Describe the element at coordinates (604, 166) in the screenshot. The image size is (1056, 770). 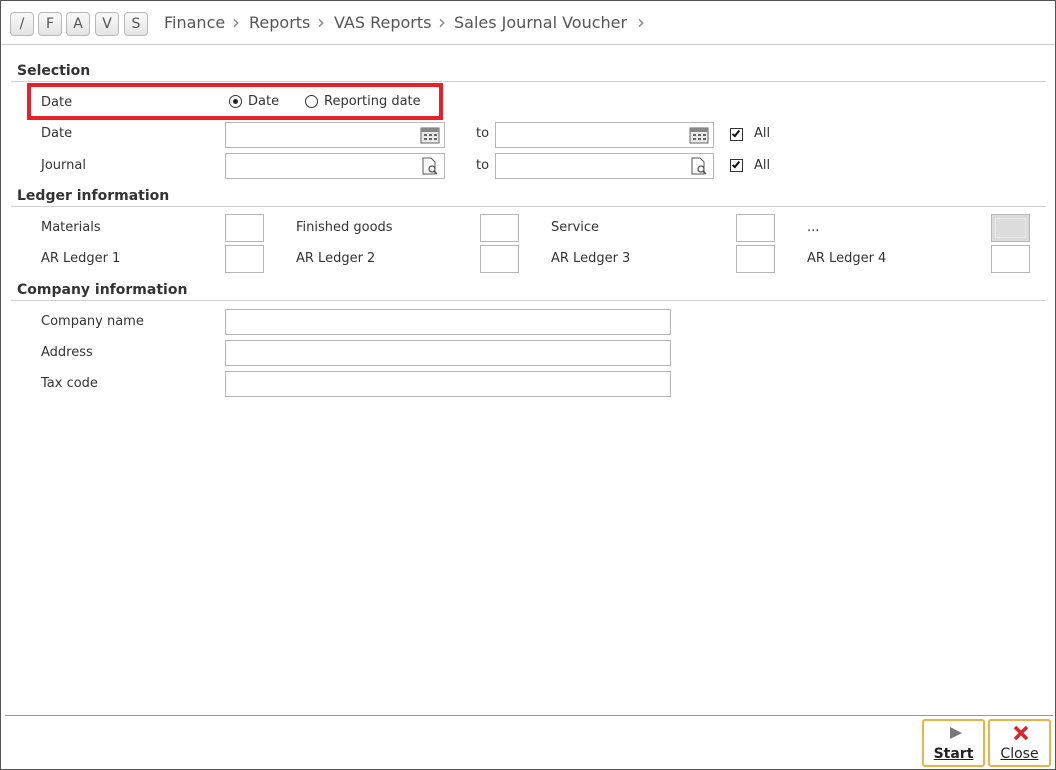
I see `journal-to-input` at that location.